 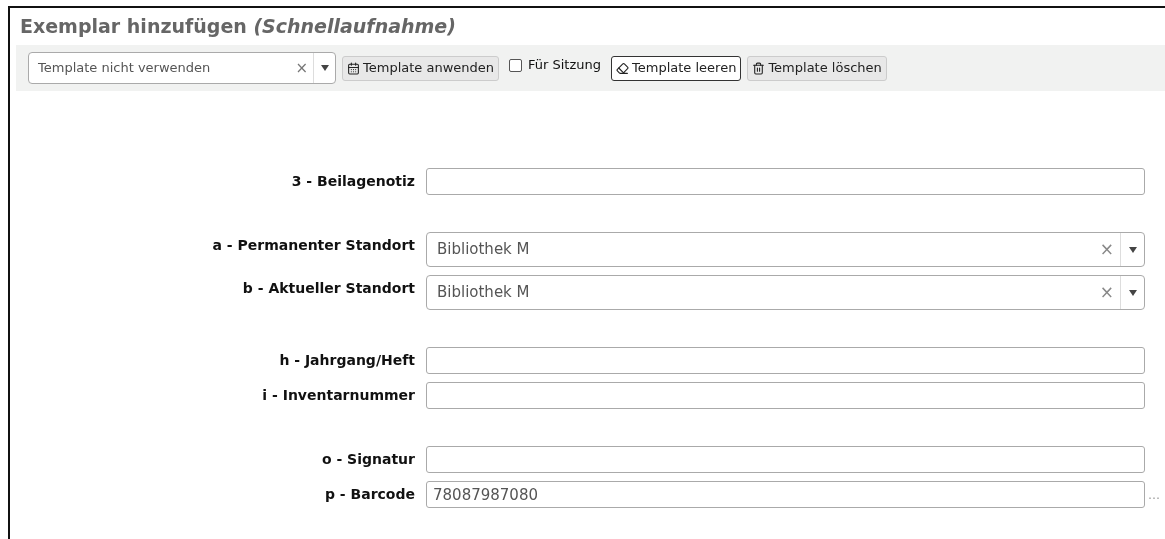 What do you see at coordinates (238, 26) in the screenshot?
I see `page-title: Exemplar hinzufügen (Schnellaufnahme)` at bounding box center [238, 26].